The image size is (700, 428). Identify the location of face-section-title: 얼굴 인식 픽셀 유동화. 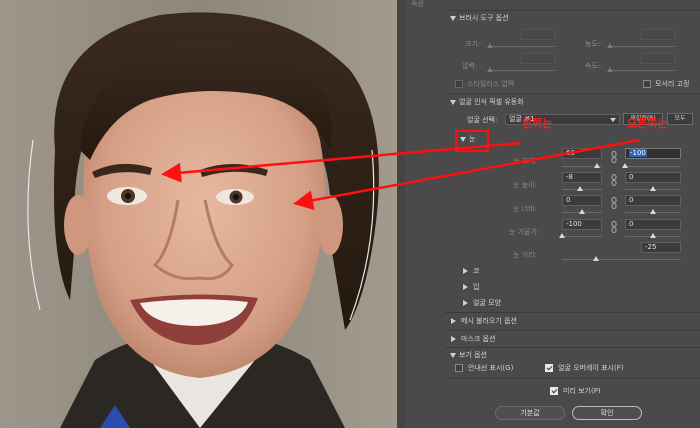
(491, 102).